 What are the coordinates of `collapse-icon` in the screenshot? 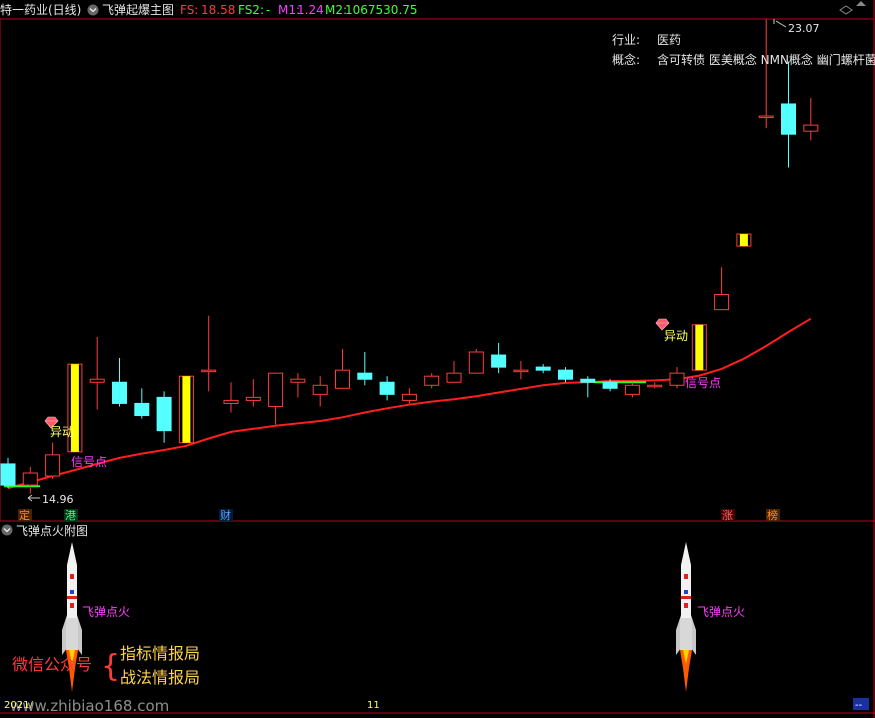 It's located at (861, 3).